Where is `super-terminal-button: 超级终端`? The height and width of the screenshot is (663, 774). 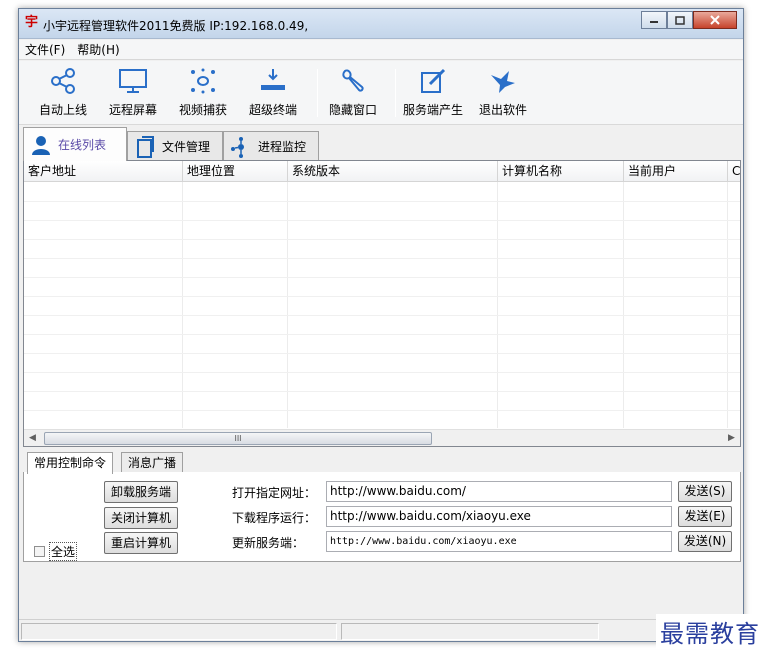 super-terminal-button: 超级终端 is located at coordinates (273, 93).